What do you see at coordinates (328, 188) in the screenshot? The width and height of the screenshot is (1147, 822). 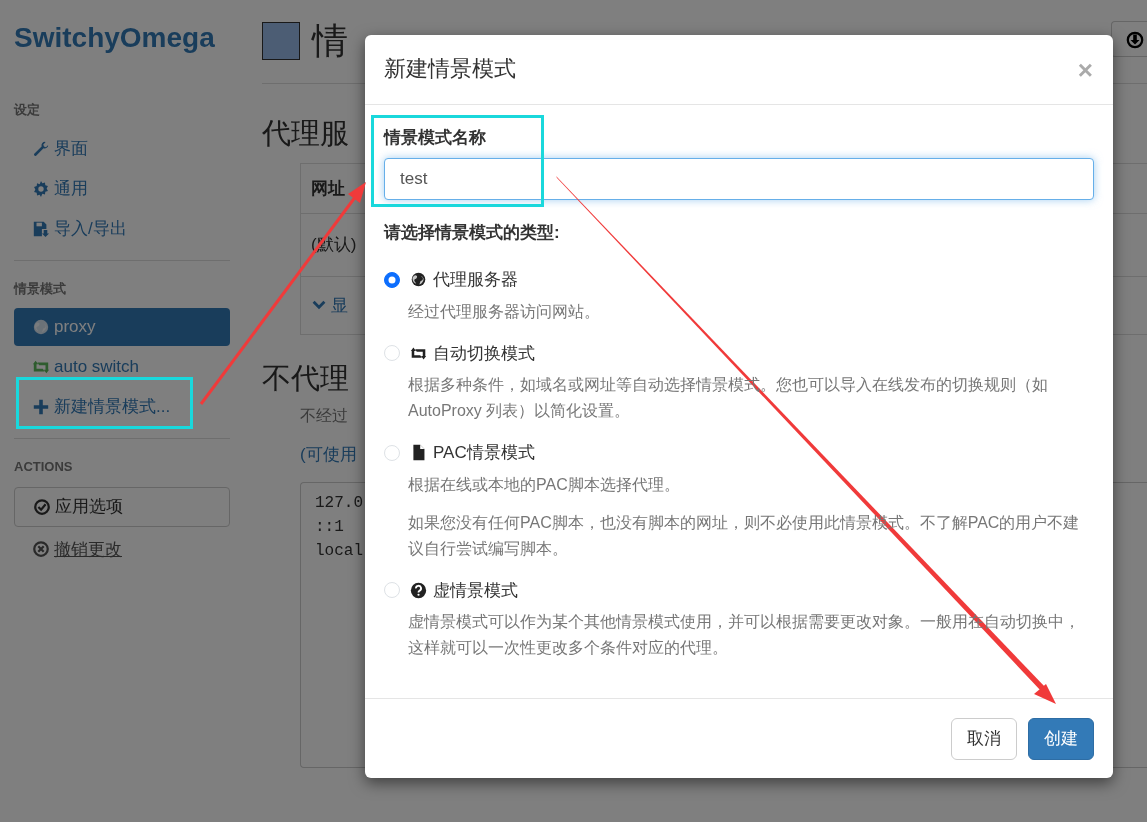 I see `column-header: 网址` at bounding box center [328, 188].